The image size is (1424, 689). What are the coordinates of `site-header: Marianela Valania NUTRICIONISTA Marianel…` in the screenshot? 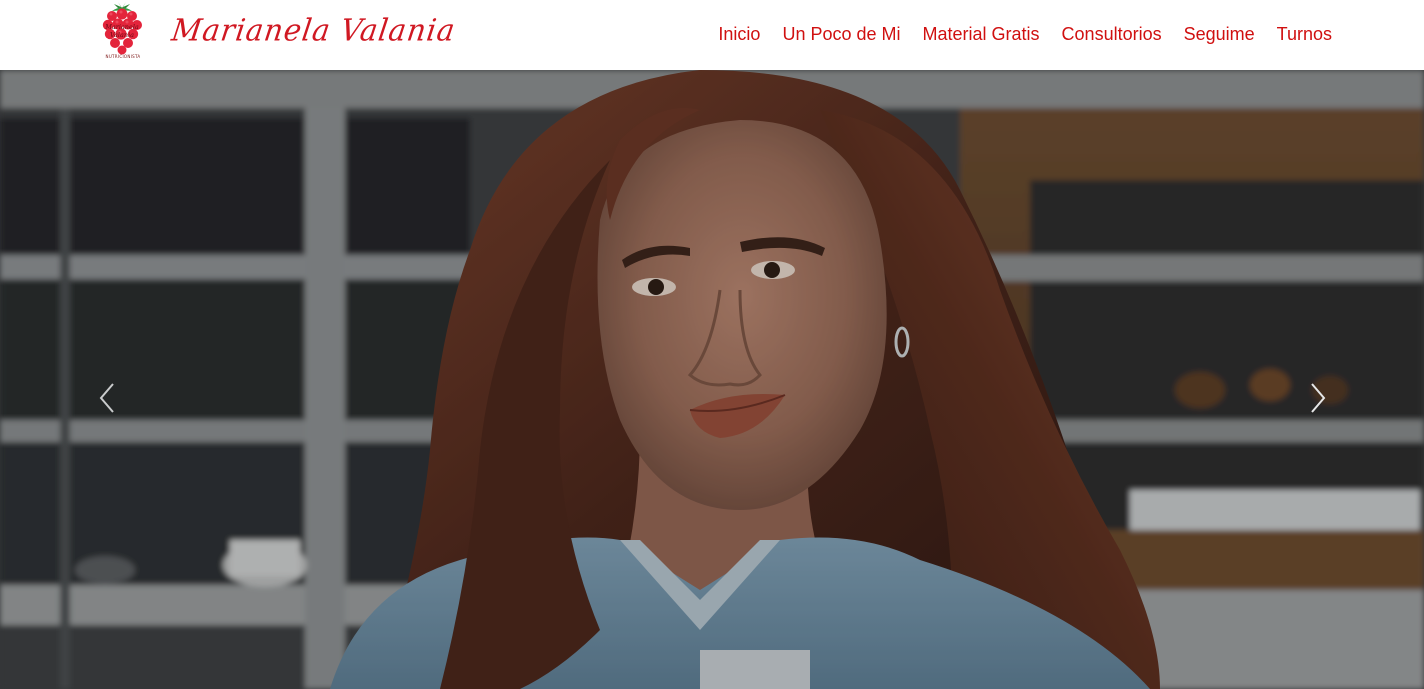 It's located at (712, 35).